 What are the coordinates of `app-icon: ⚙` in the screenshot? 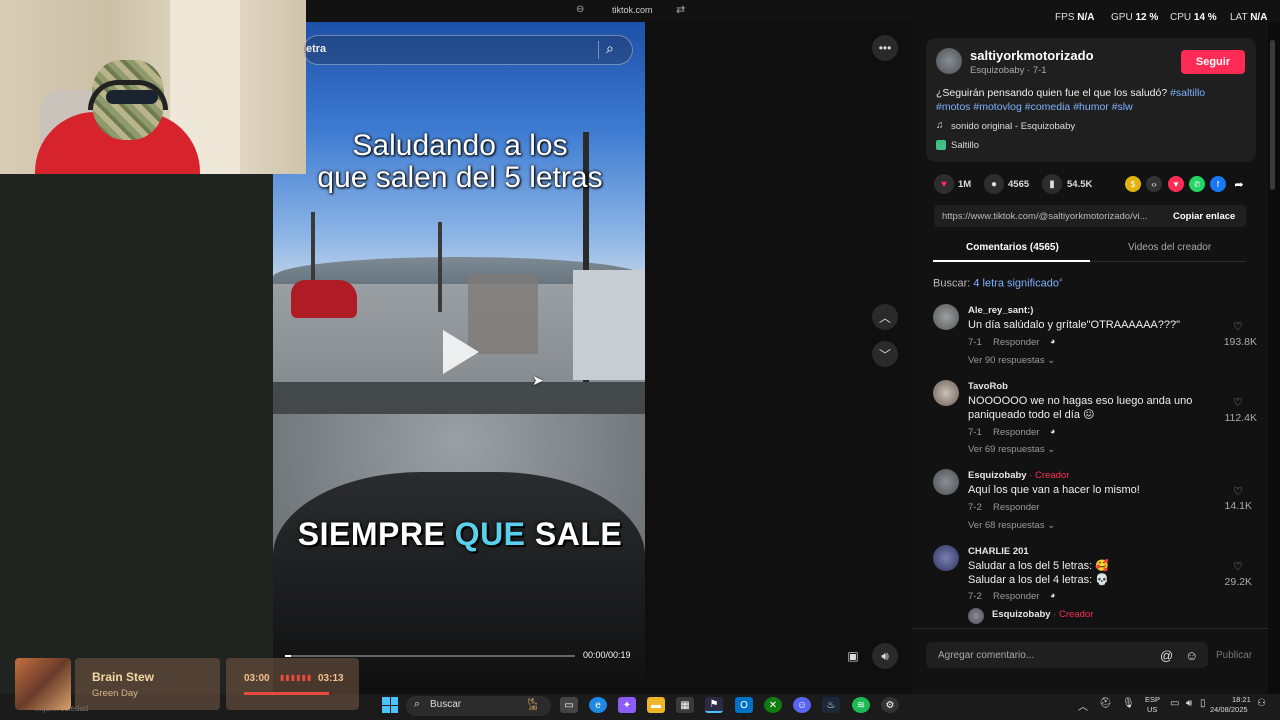 It's located at (890, 705).